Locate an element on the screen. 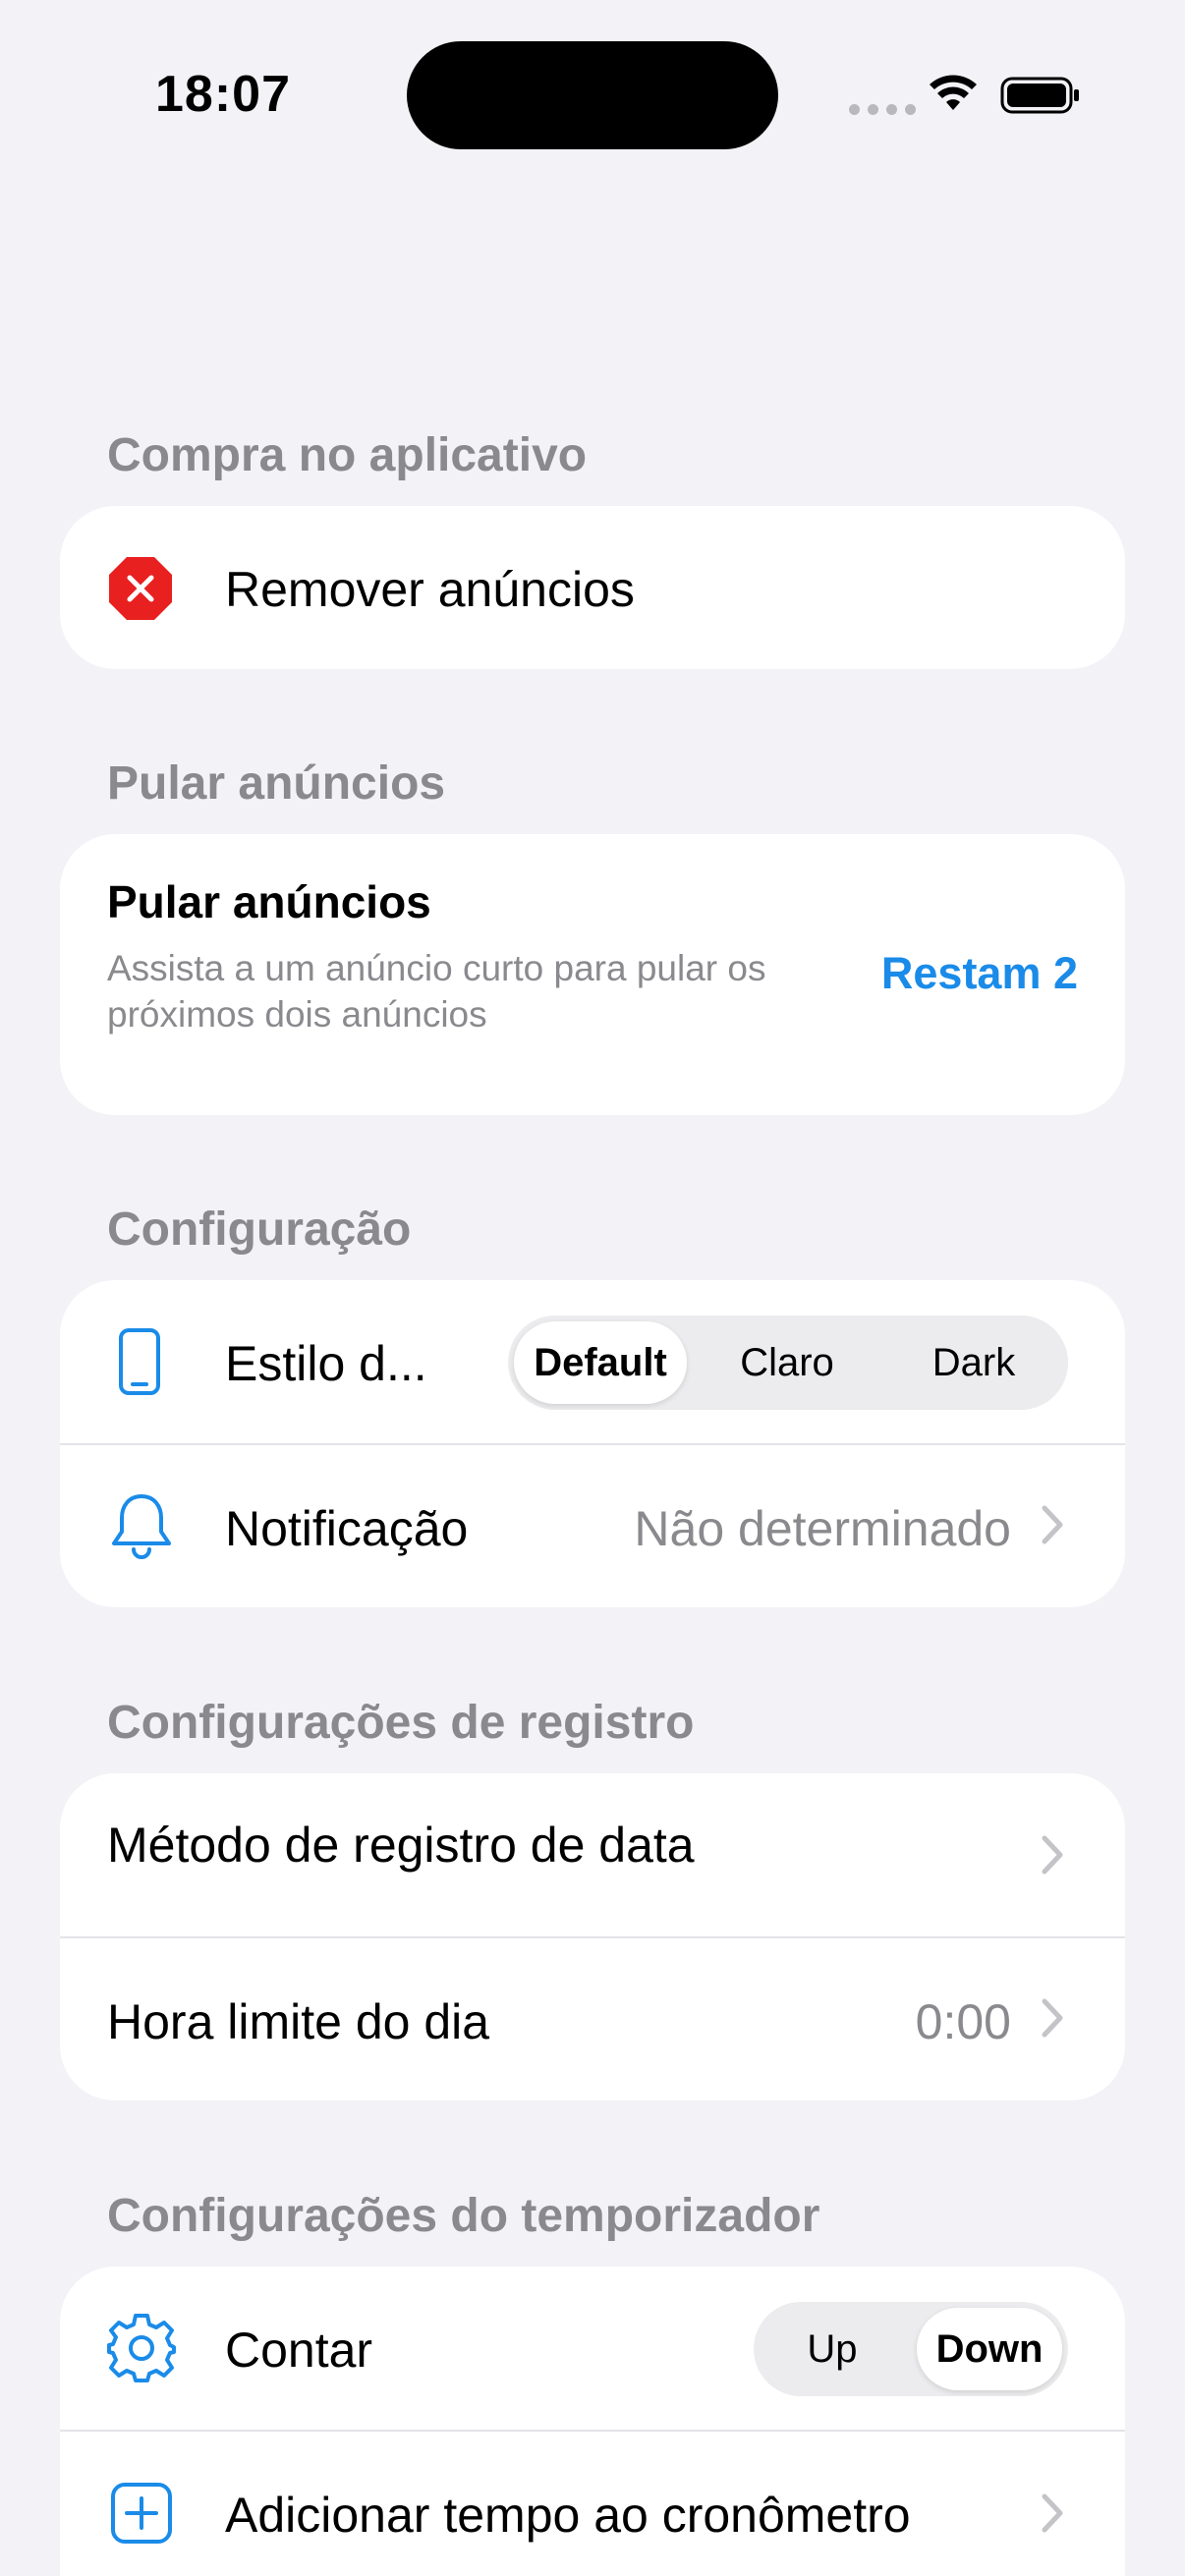  close-octagon-icon is located at coordinates (140, 588).